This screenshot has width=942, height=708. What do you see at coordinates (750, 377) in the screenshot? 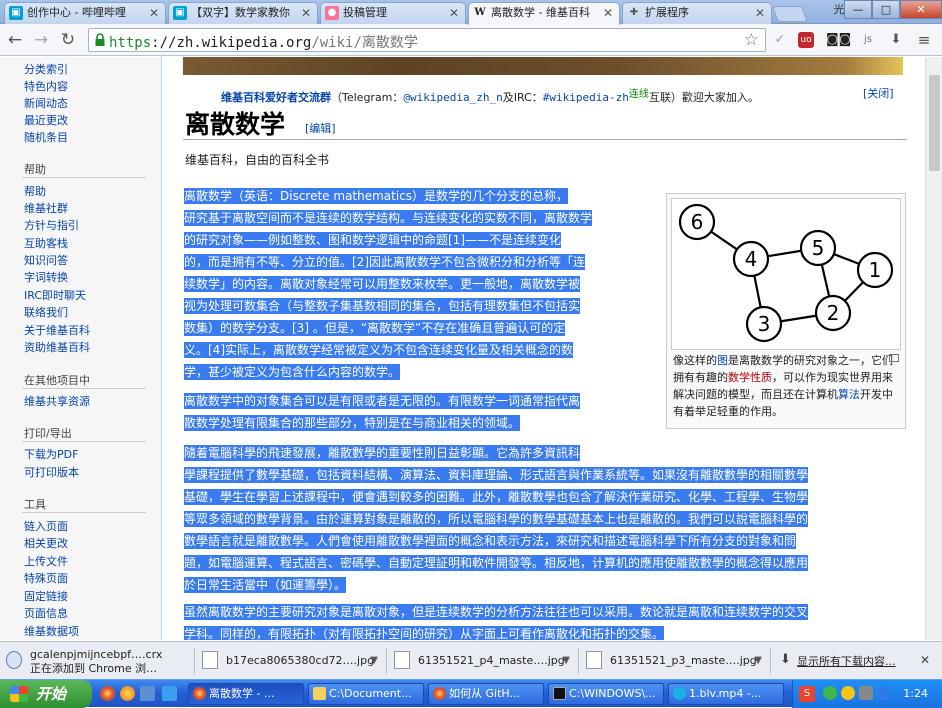
I see `caption-link-math-properties: 数学性质` at bounding box center [750, 377].